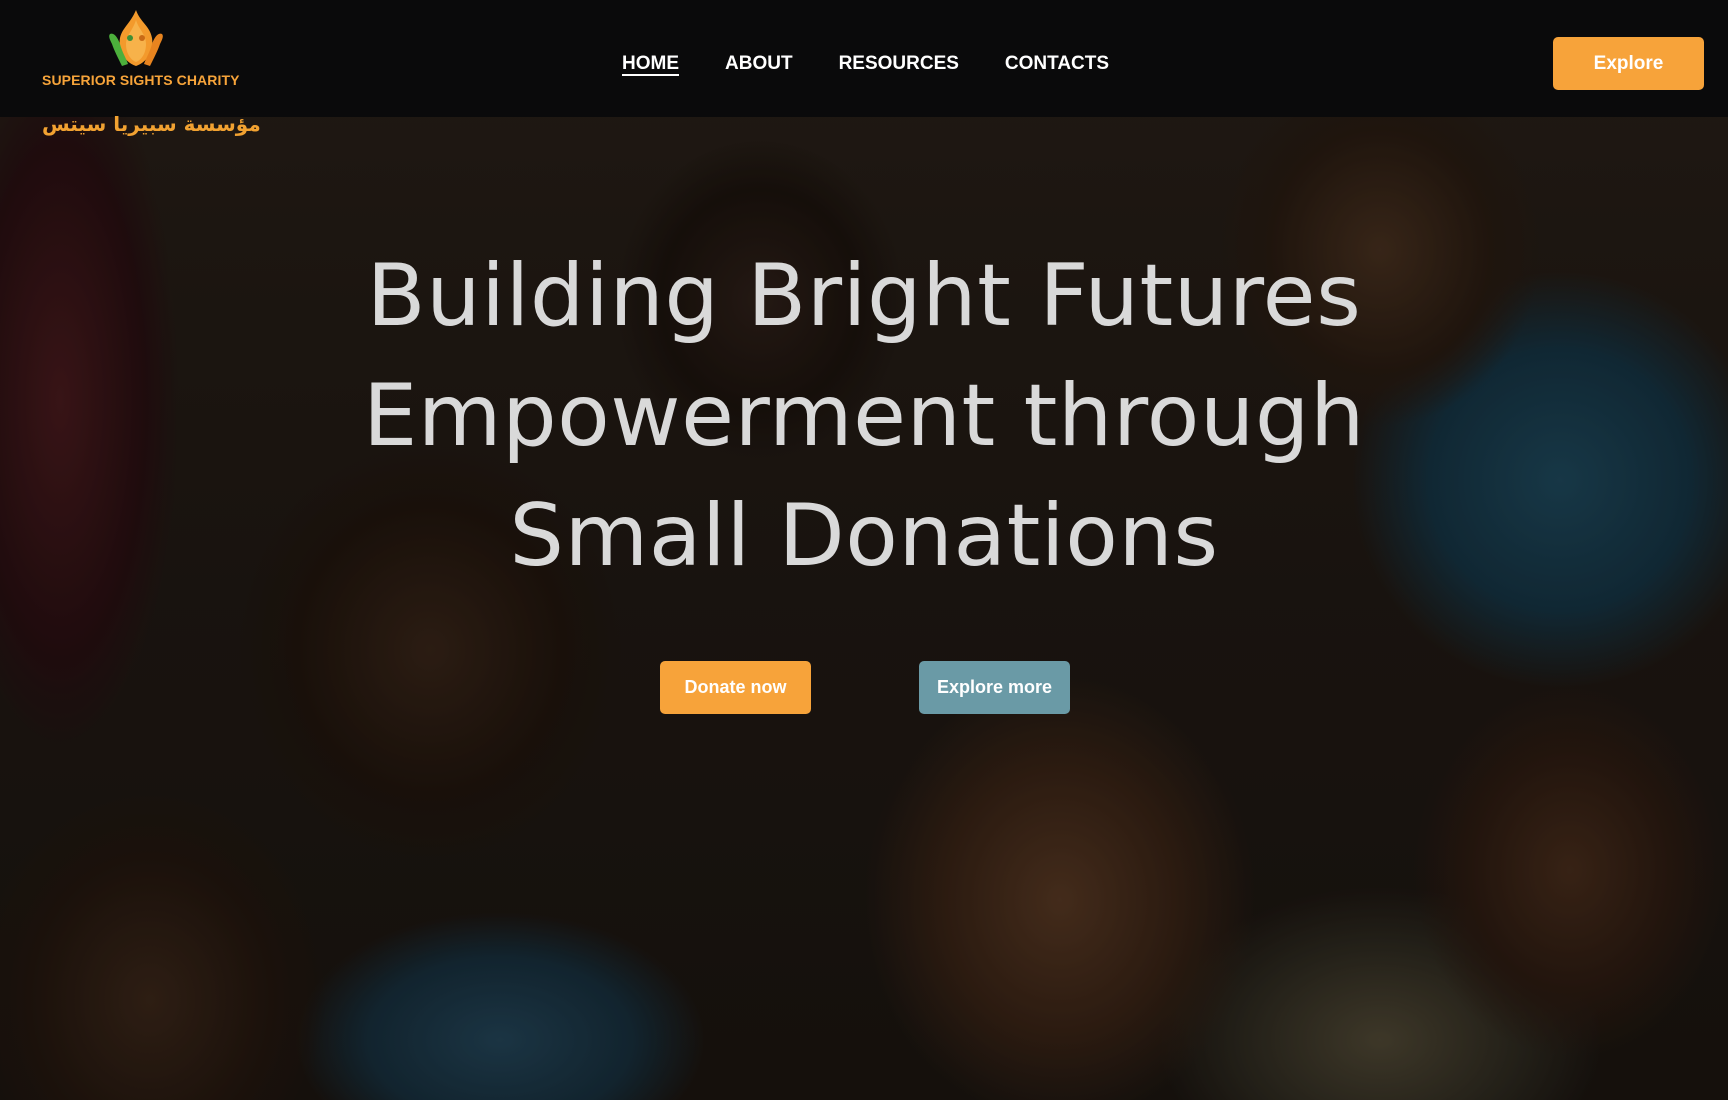  I want to click on headline-line-2: Empowerment through, so click(864, 416).